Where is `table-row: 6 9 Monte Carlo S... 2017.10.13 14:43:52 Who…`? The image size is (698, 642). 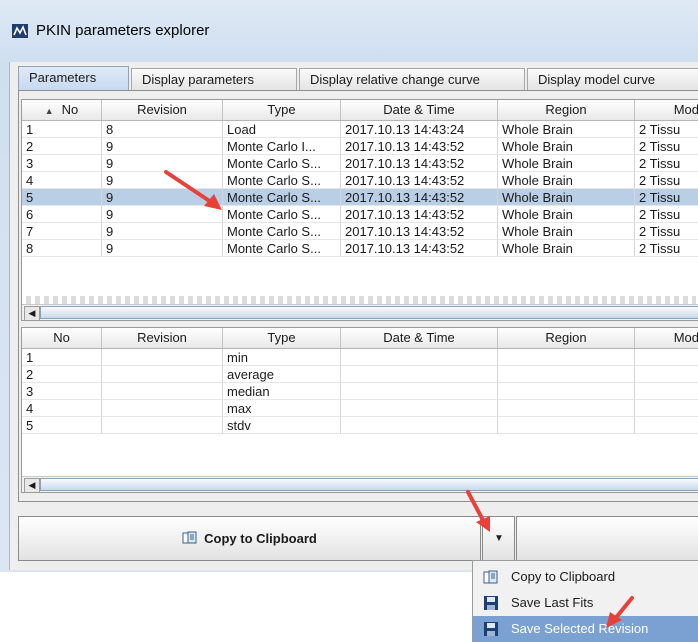
table-row: 6 9 Monte Carlo S... 2017.10.13 14:43:52 Who… is located at coordinates (360, 214).